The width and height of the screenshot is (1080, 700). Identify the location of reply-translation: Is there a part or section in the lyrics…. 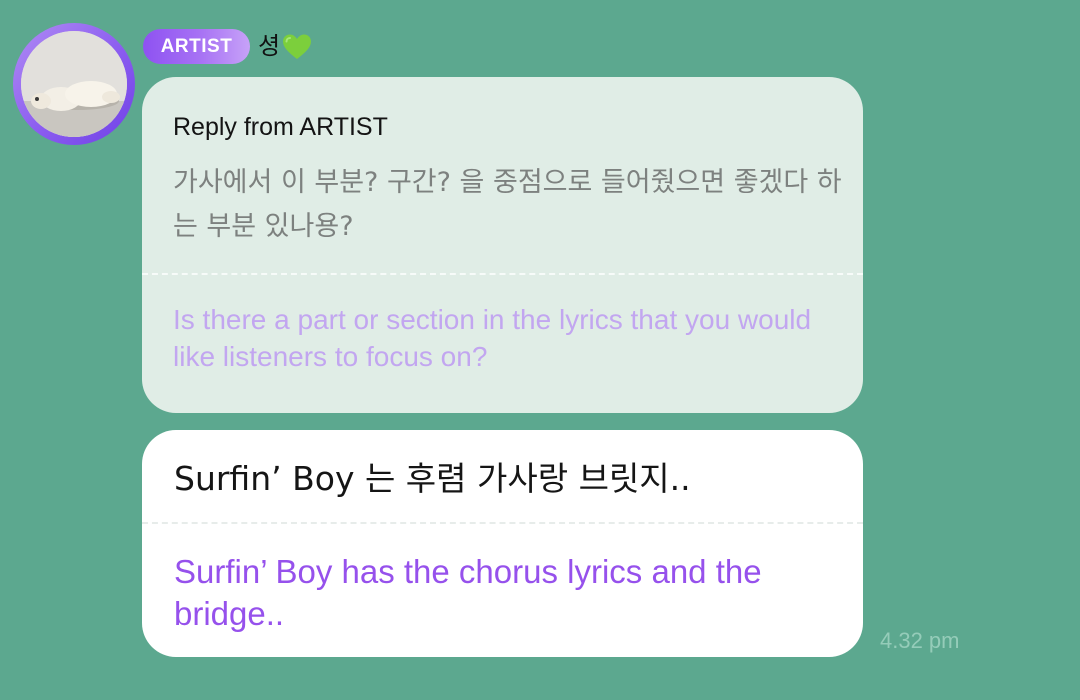
(492, 338).